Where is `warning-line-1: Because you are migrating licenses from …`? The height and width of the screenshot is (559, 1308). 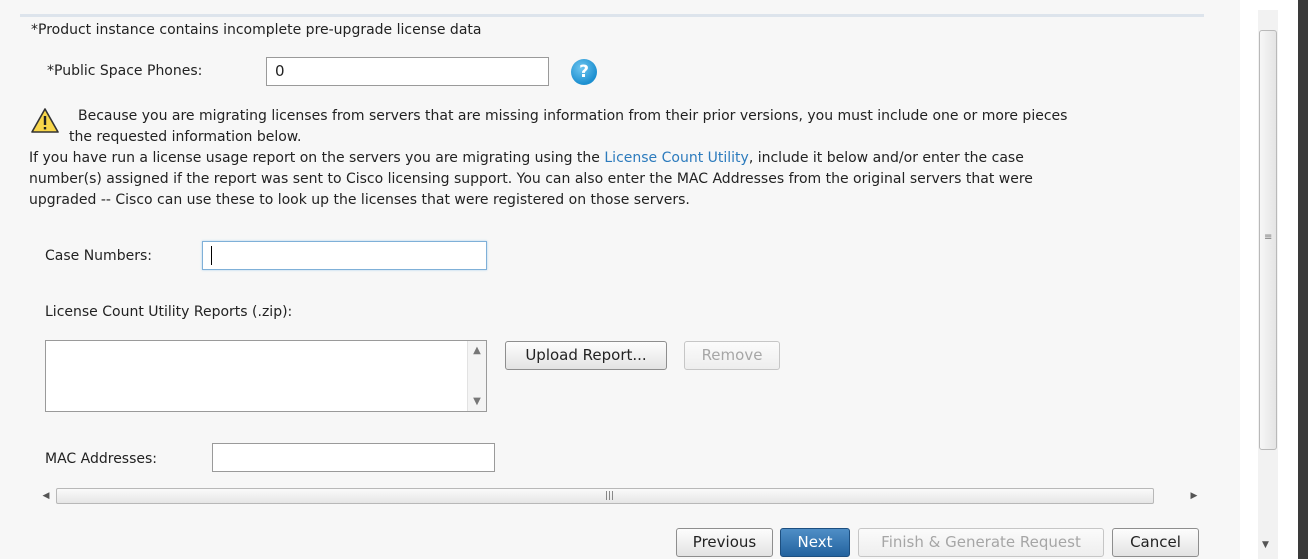
warning-line-1: Because you are migrating licenses from … is located at coordinates (573, 116).